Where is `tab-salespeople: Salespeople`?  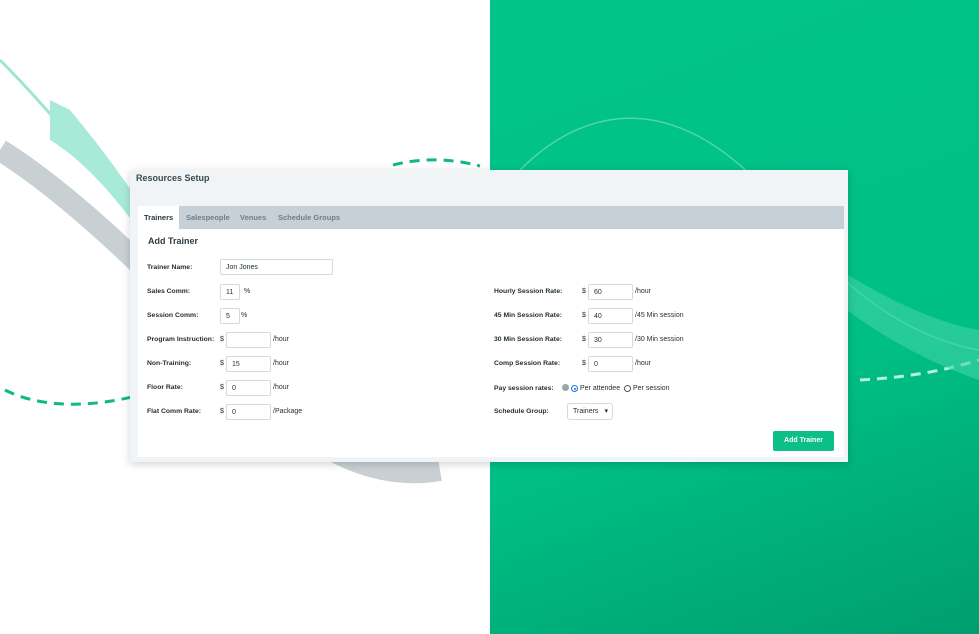
tab-salespeople: Salespeople is located at coordinates (208, 217).